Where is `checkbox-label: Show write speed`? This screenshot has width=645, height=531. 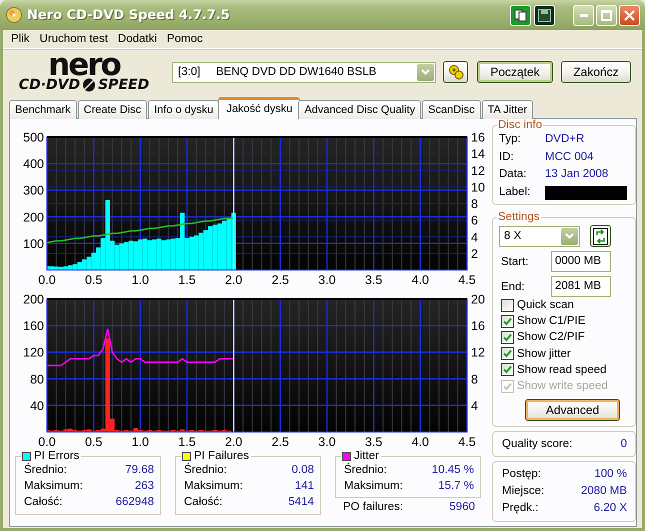
checkbox-label: Show write speed is located at coordinates (562, 386).